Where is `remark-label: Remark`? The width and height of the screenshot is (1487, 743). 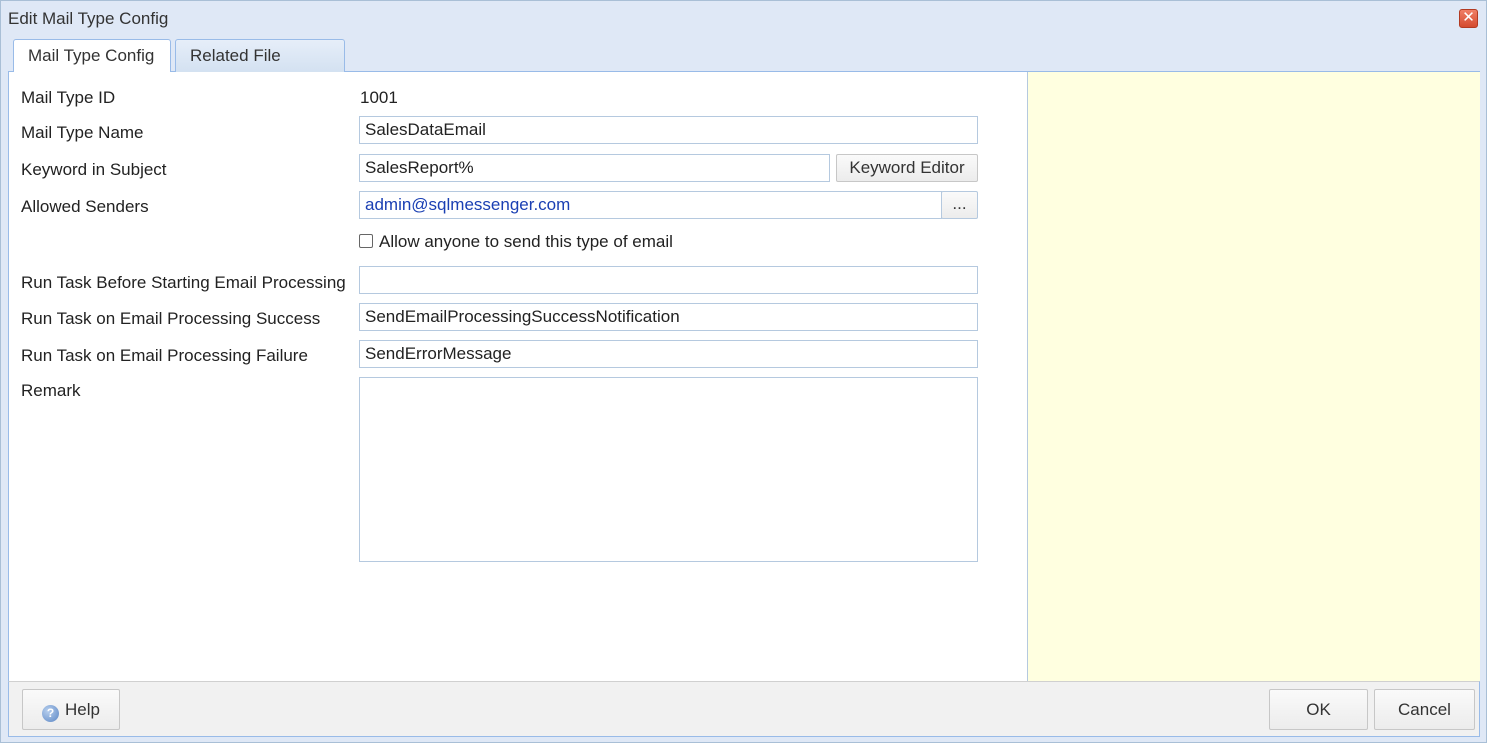 remark-label: Remark is located at coordinates (51, 390).